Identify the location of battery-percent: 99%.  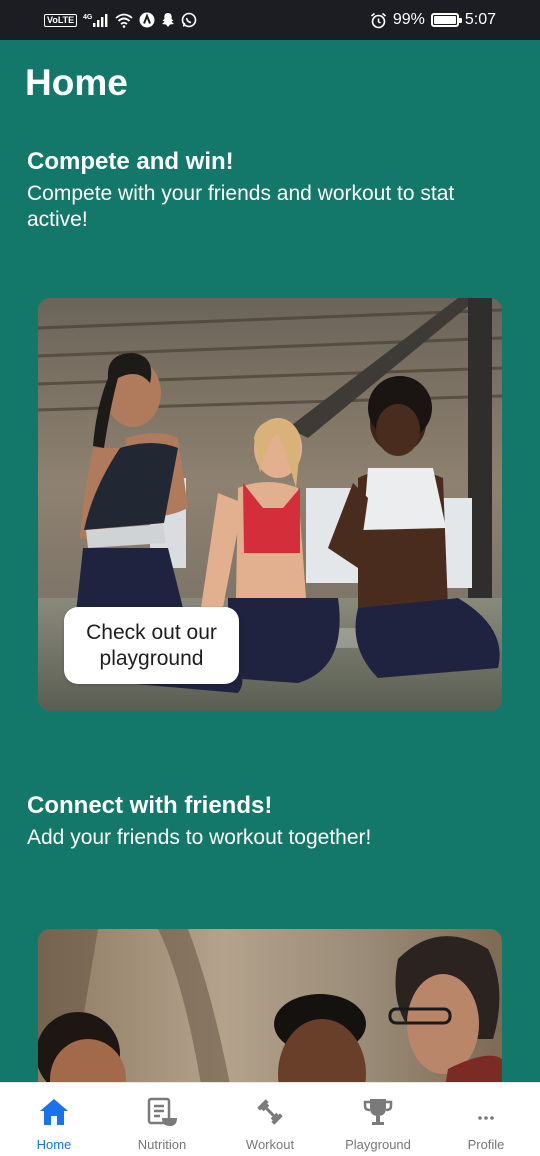
(408, 19).